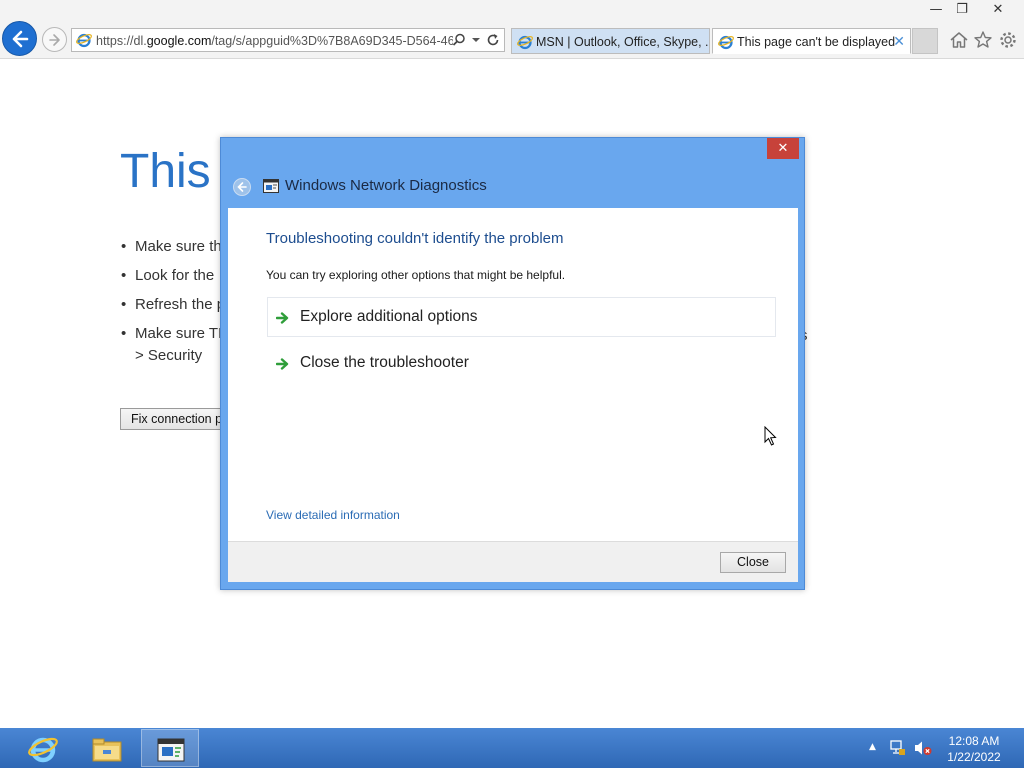 Image resolution: width=1024 pixels, height=768 pixels. I want to click on network-status-icon, so click(898, 748).